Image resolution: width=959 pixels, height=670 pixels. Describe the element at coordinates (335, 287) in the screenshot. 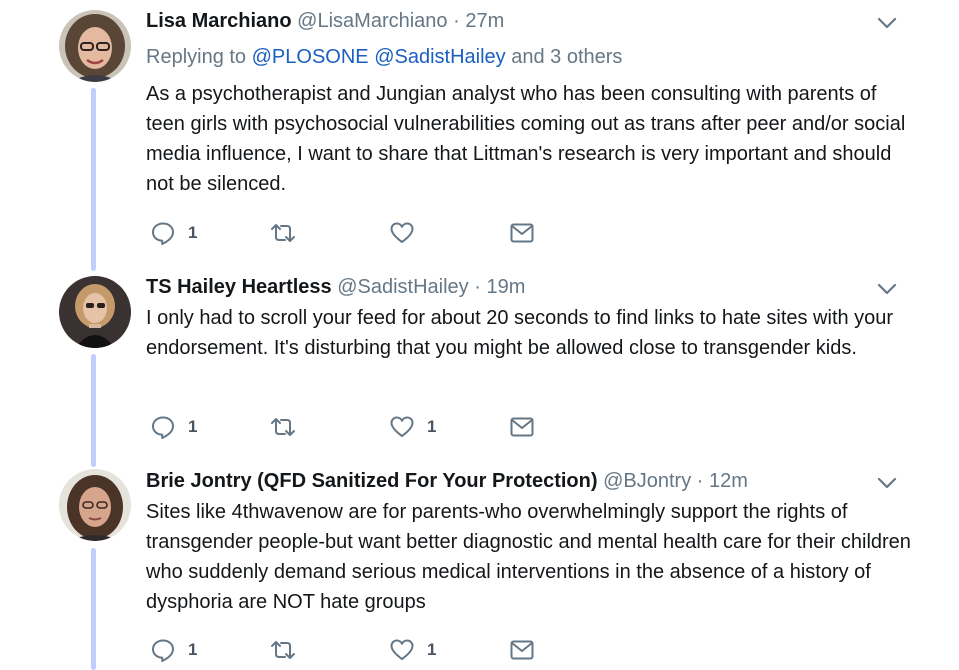

I see `tweet-header: TS Hailey Heartless @SadistHailey · 19m` at that location.